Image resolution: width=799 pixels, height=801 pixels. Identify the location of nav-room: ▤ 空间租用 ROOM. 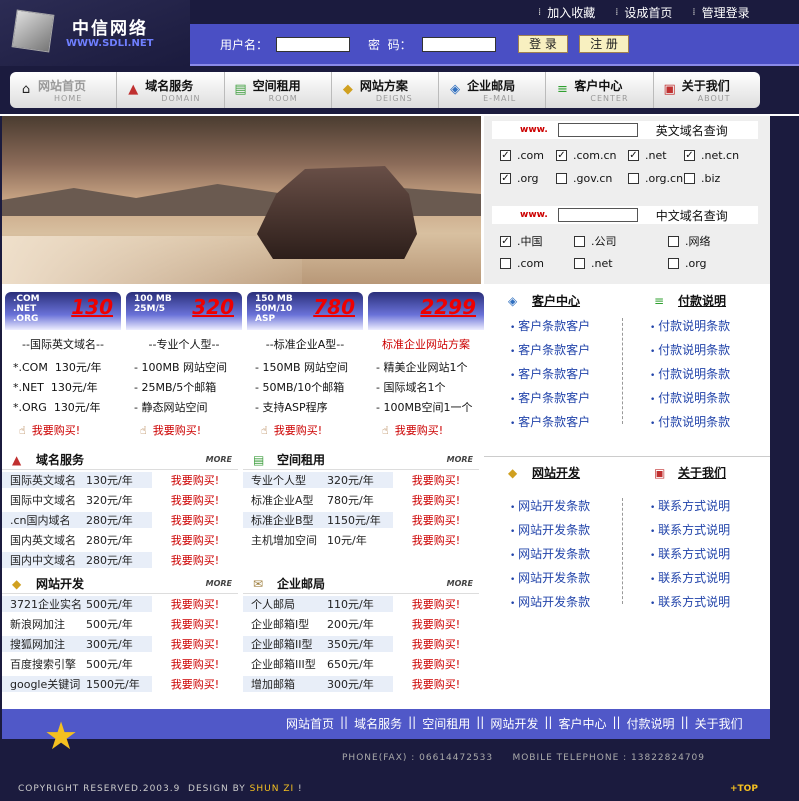
(278, 90).